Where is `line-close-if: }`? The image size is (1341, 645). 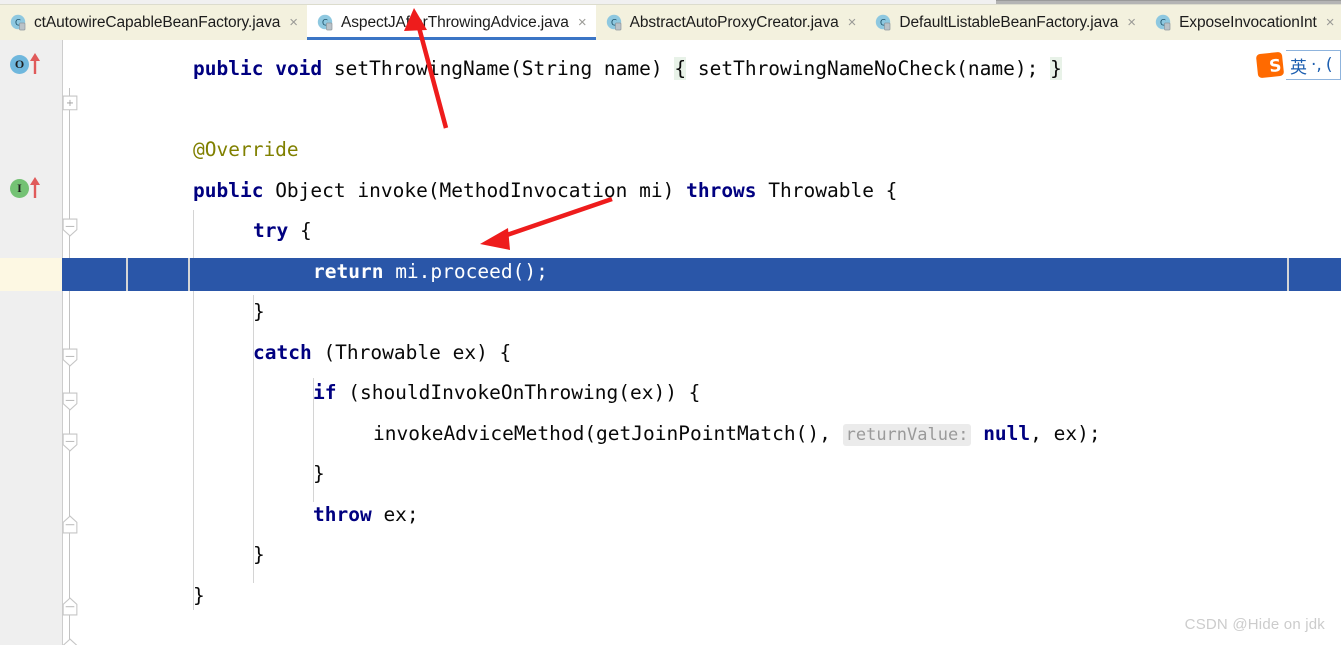
line-close-if: } is located at coordinates (670, 474).